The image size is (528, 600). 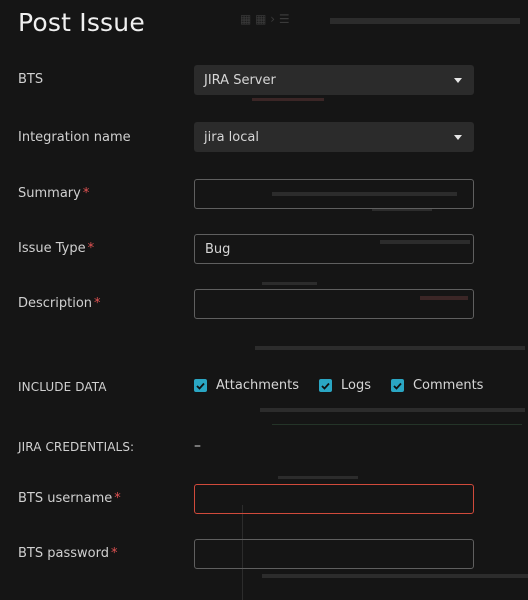 I want to click on logs-label: Logs, so click(x=355, y=385).